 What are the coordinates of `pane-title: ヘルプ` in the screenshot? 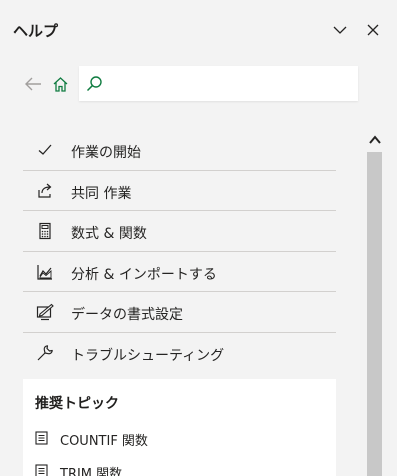 It's located at (36, 31).